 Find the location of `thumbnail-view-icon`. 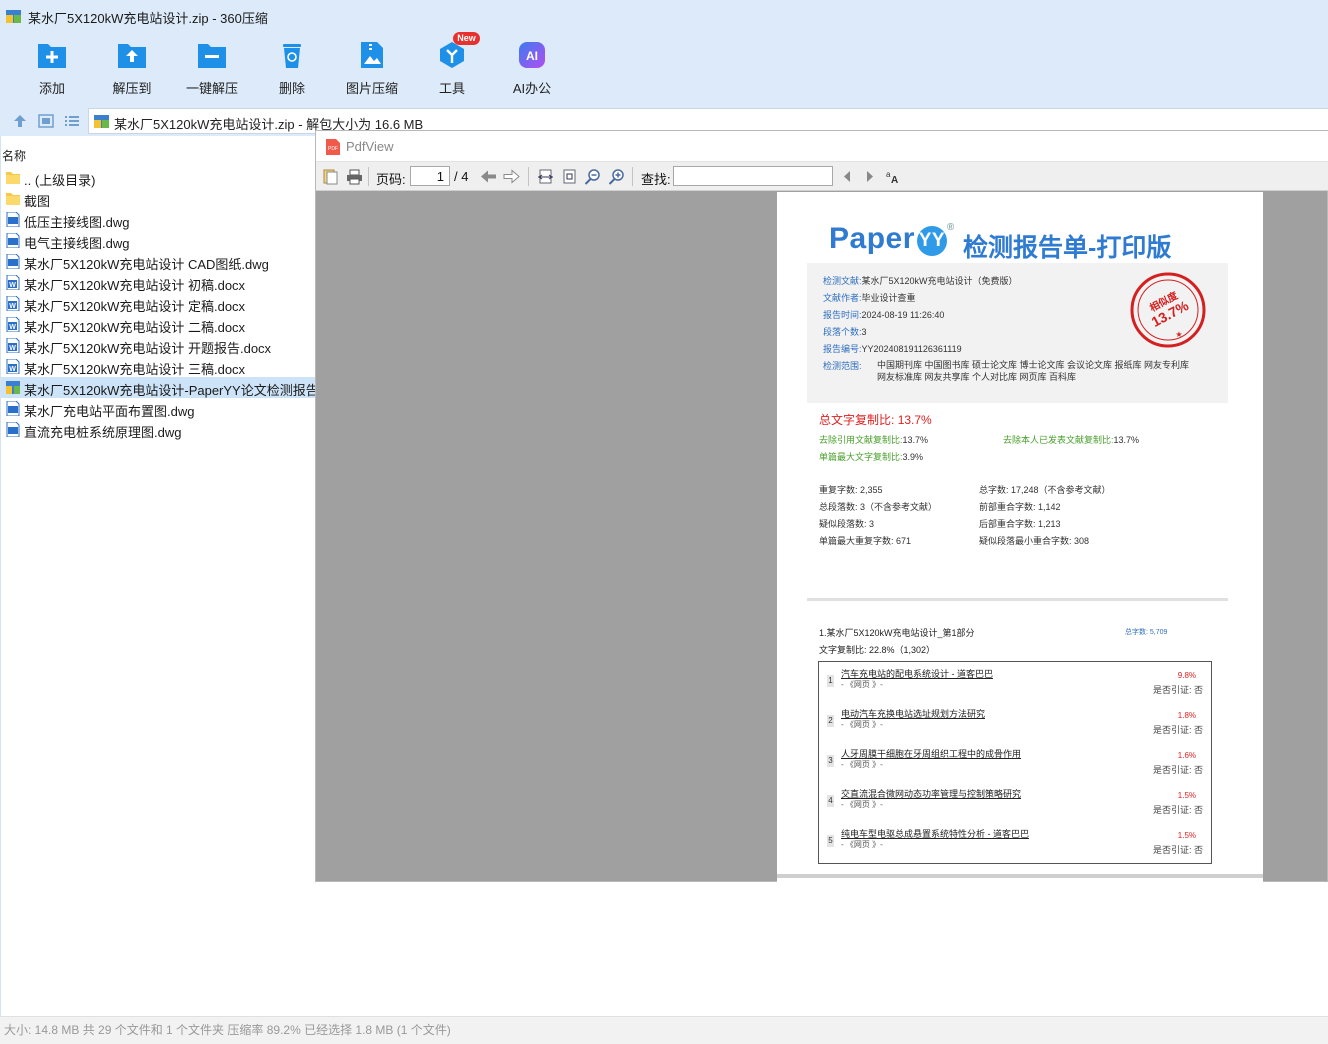

thumbnail-view-icon is located at coordinates (46, 121).